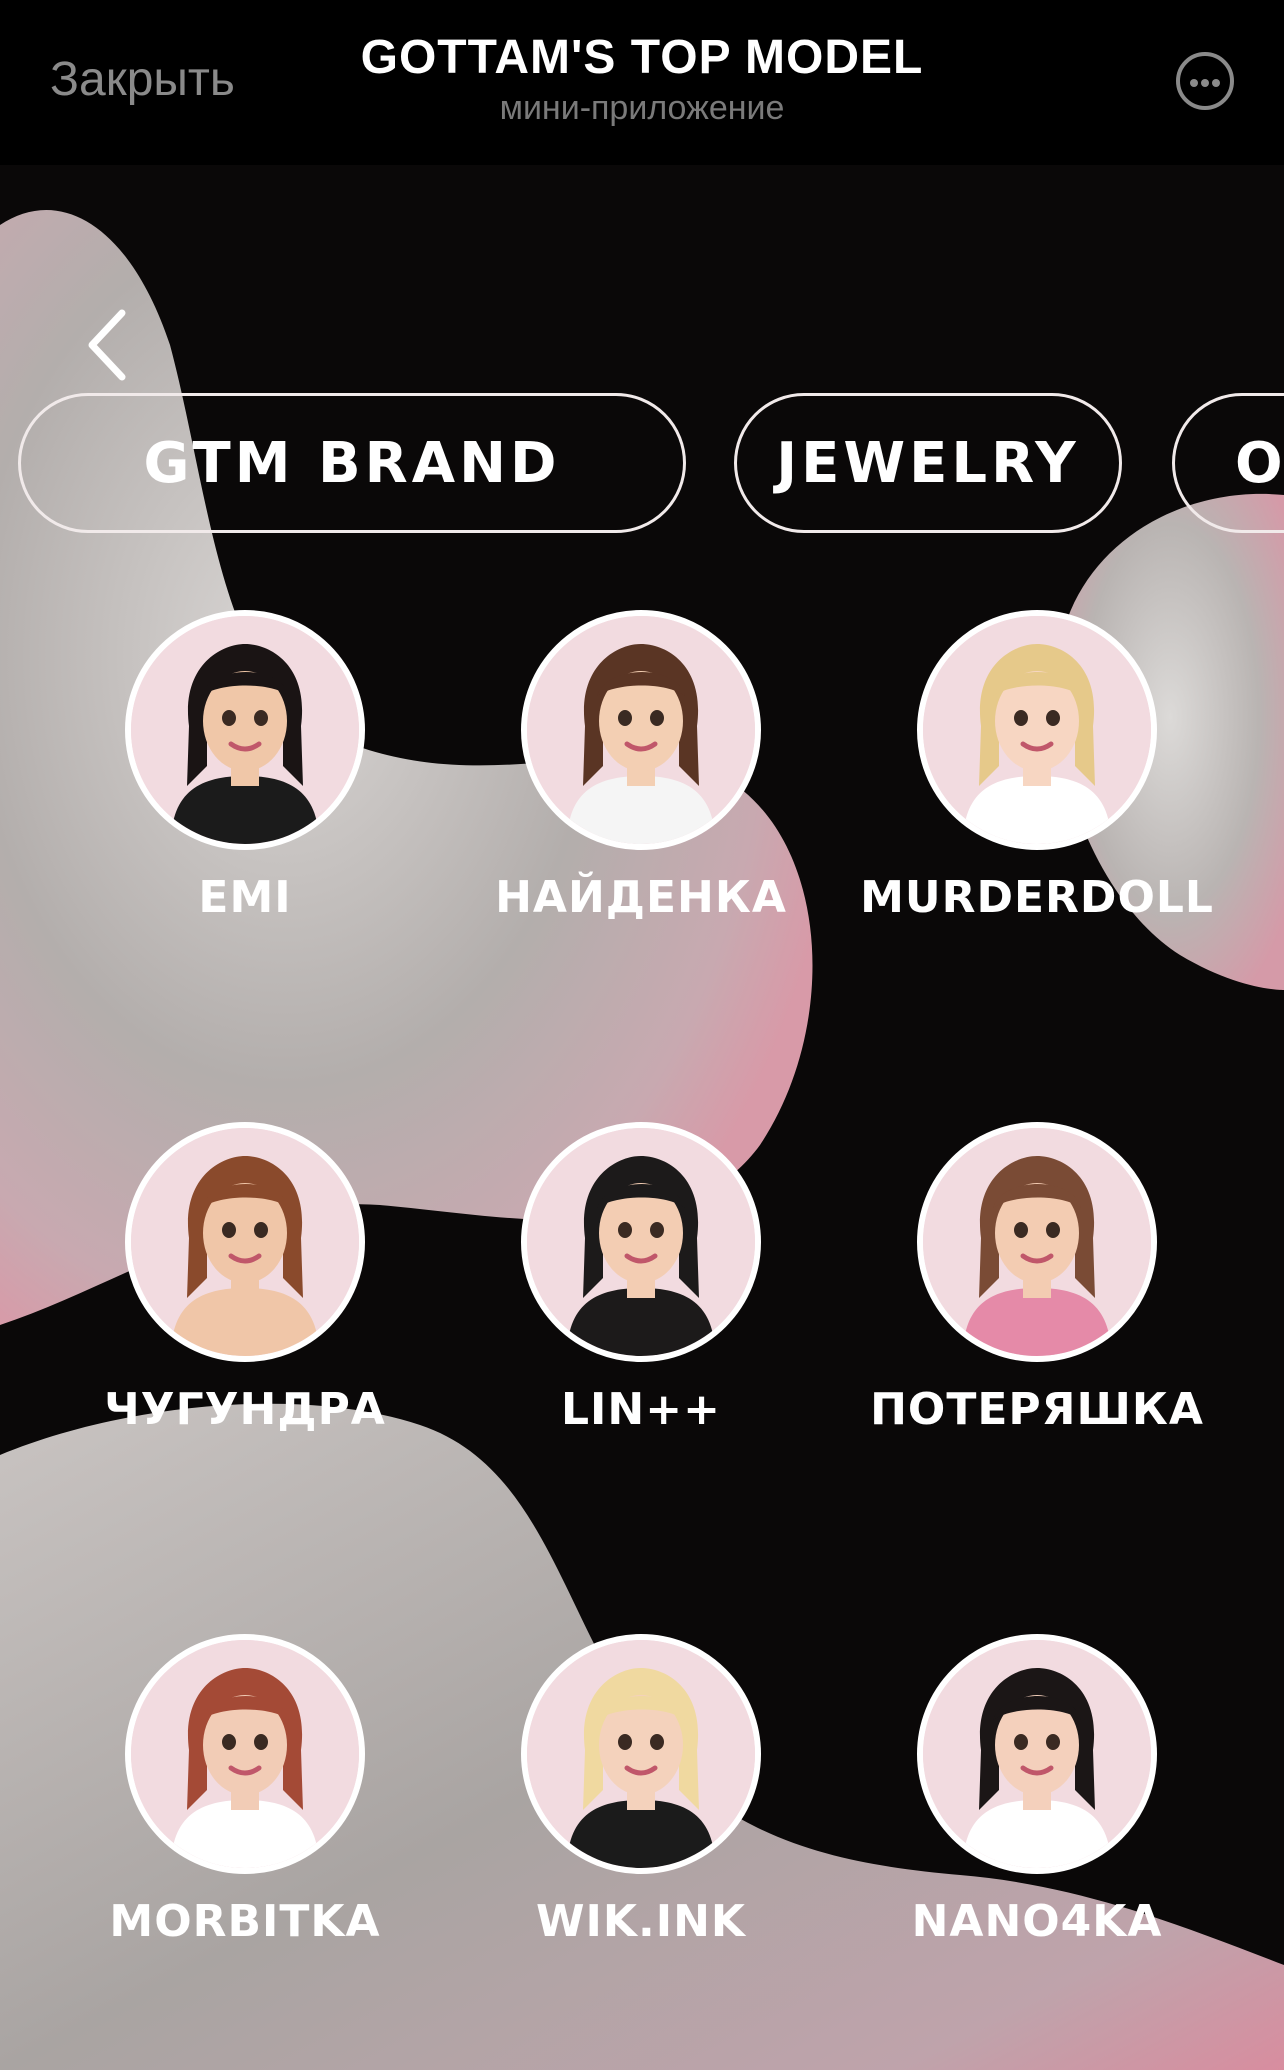 Image resolution: width=1284 pixels, height=2070 pixels. Describe the element at coordinates (641, 1921) in the screenshot. I see `model-name: WIK.INK` at that location.